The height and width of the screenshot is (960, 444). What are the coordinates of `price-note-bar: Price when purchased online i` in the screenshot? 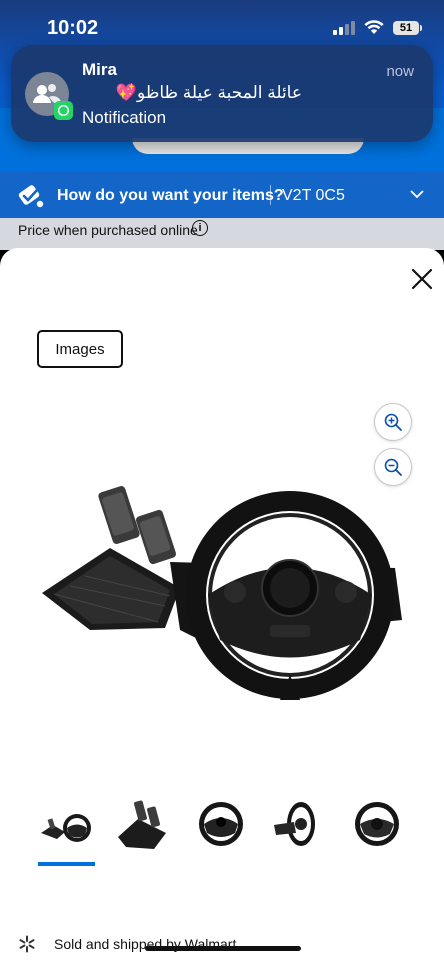 It's located at (222, 234).